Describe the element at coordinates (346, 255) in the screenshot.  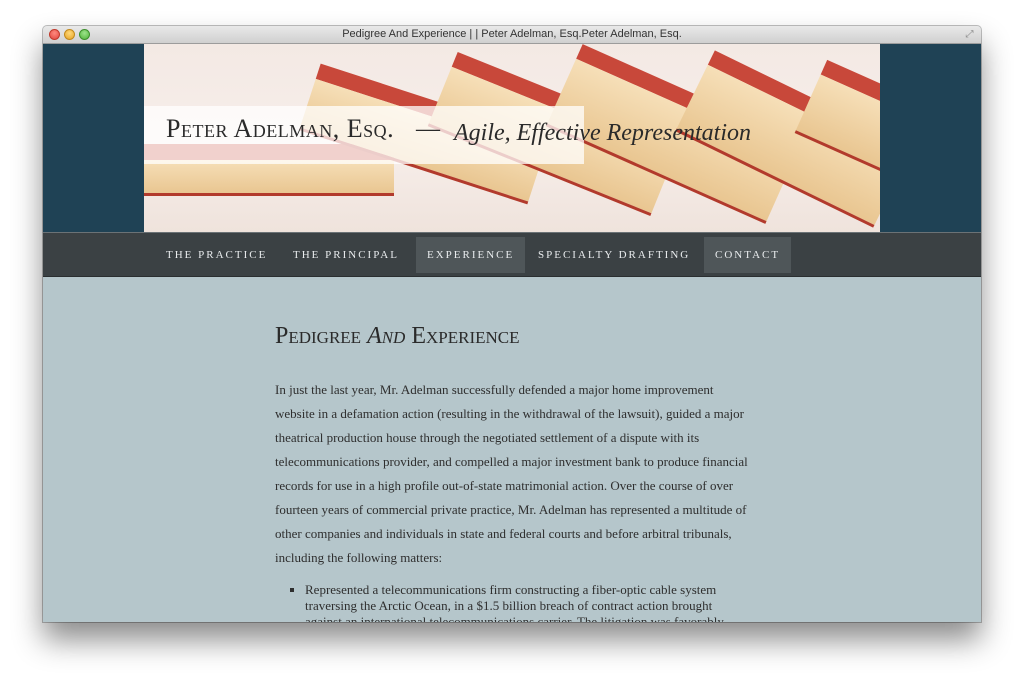
I see `nav-item-the-principal: The Principal` at that location.